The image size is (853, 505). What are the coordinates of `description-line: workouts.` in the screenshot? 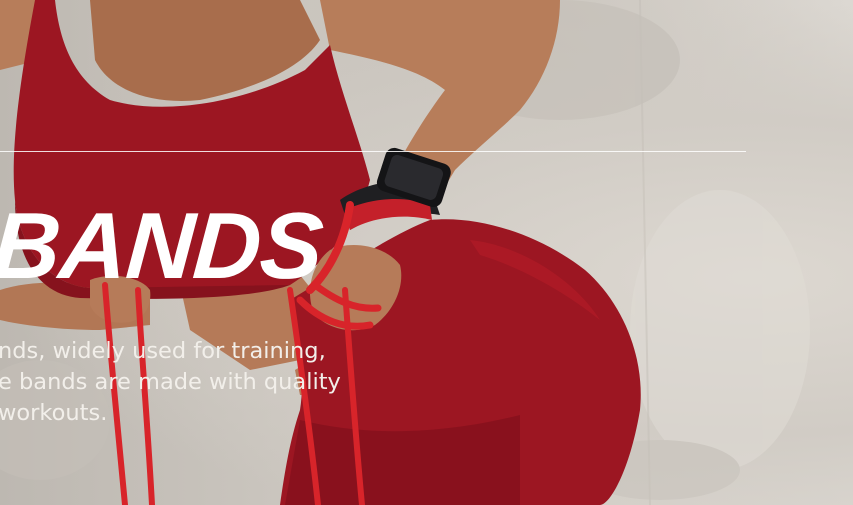 It's located at (54, 413).